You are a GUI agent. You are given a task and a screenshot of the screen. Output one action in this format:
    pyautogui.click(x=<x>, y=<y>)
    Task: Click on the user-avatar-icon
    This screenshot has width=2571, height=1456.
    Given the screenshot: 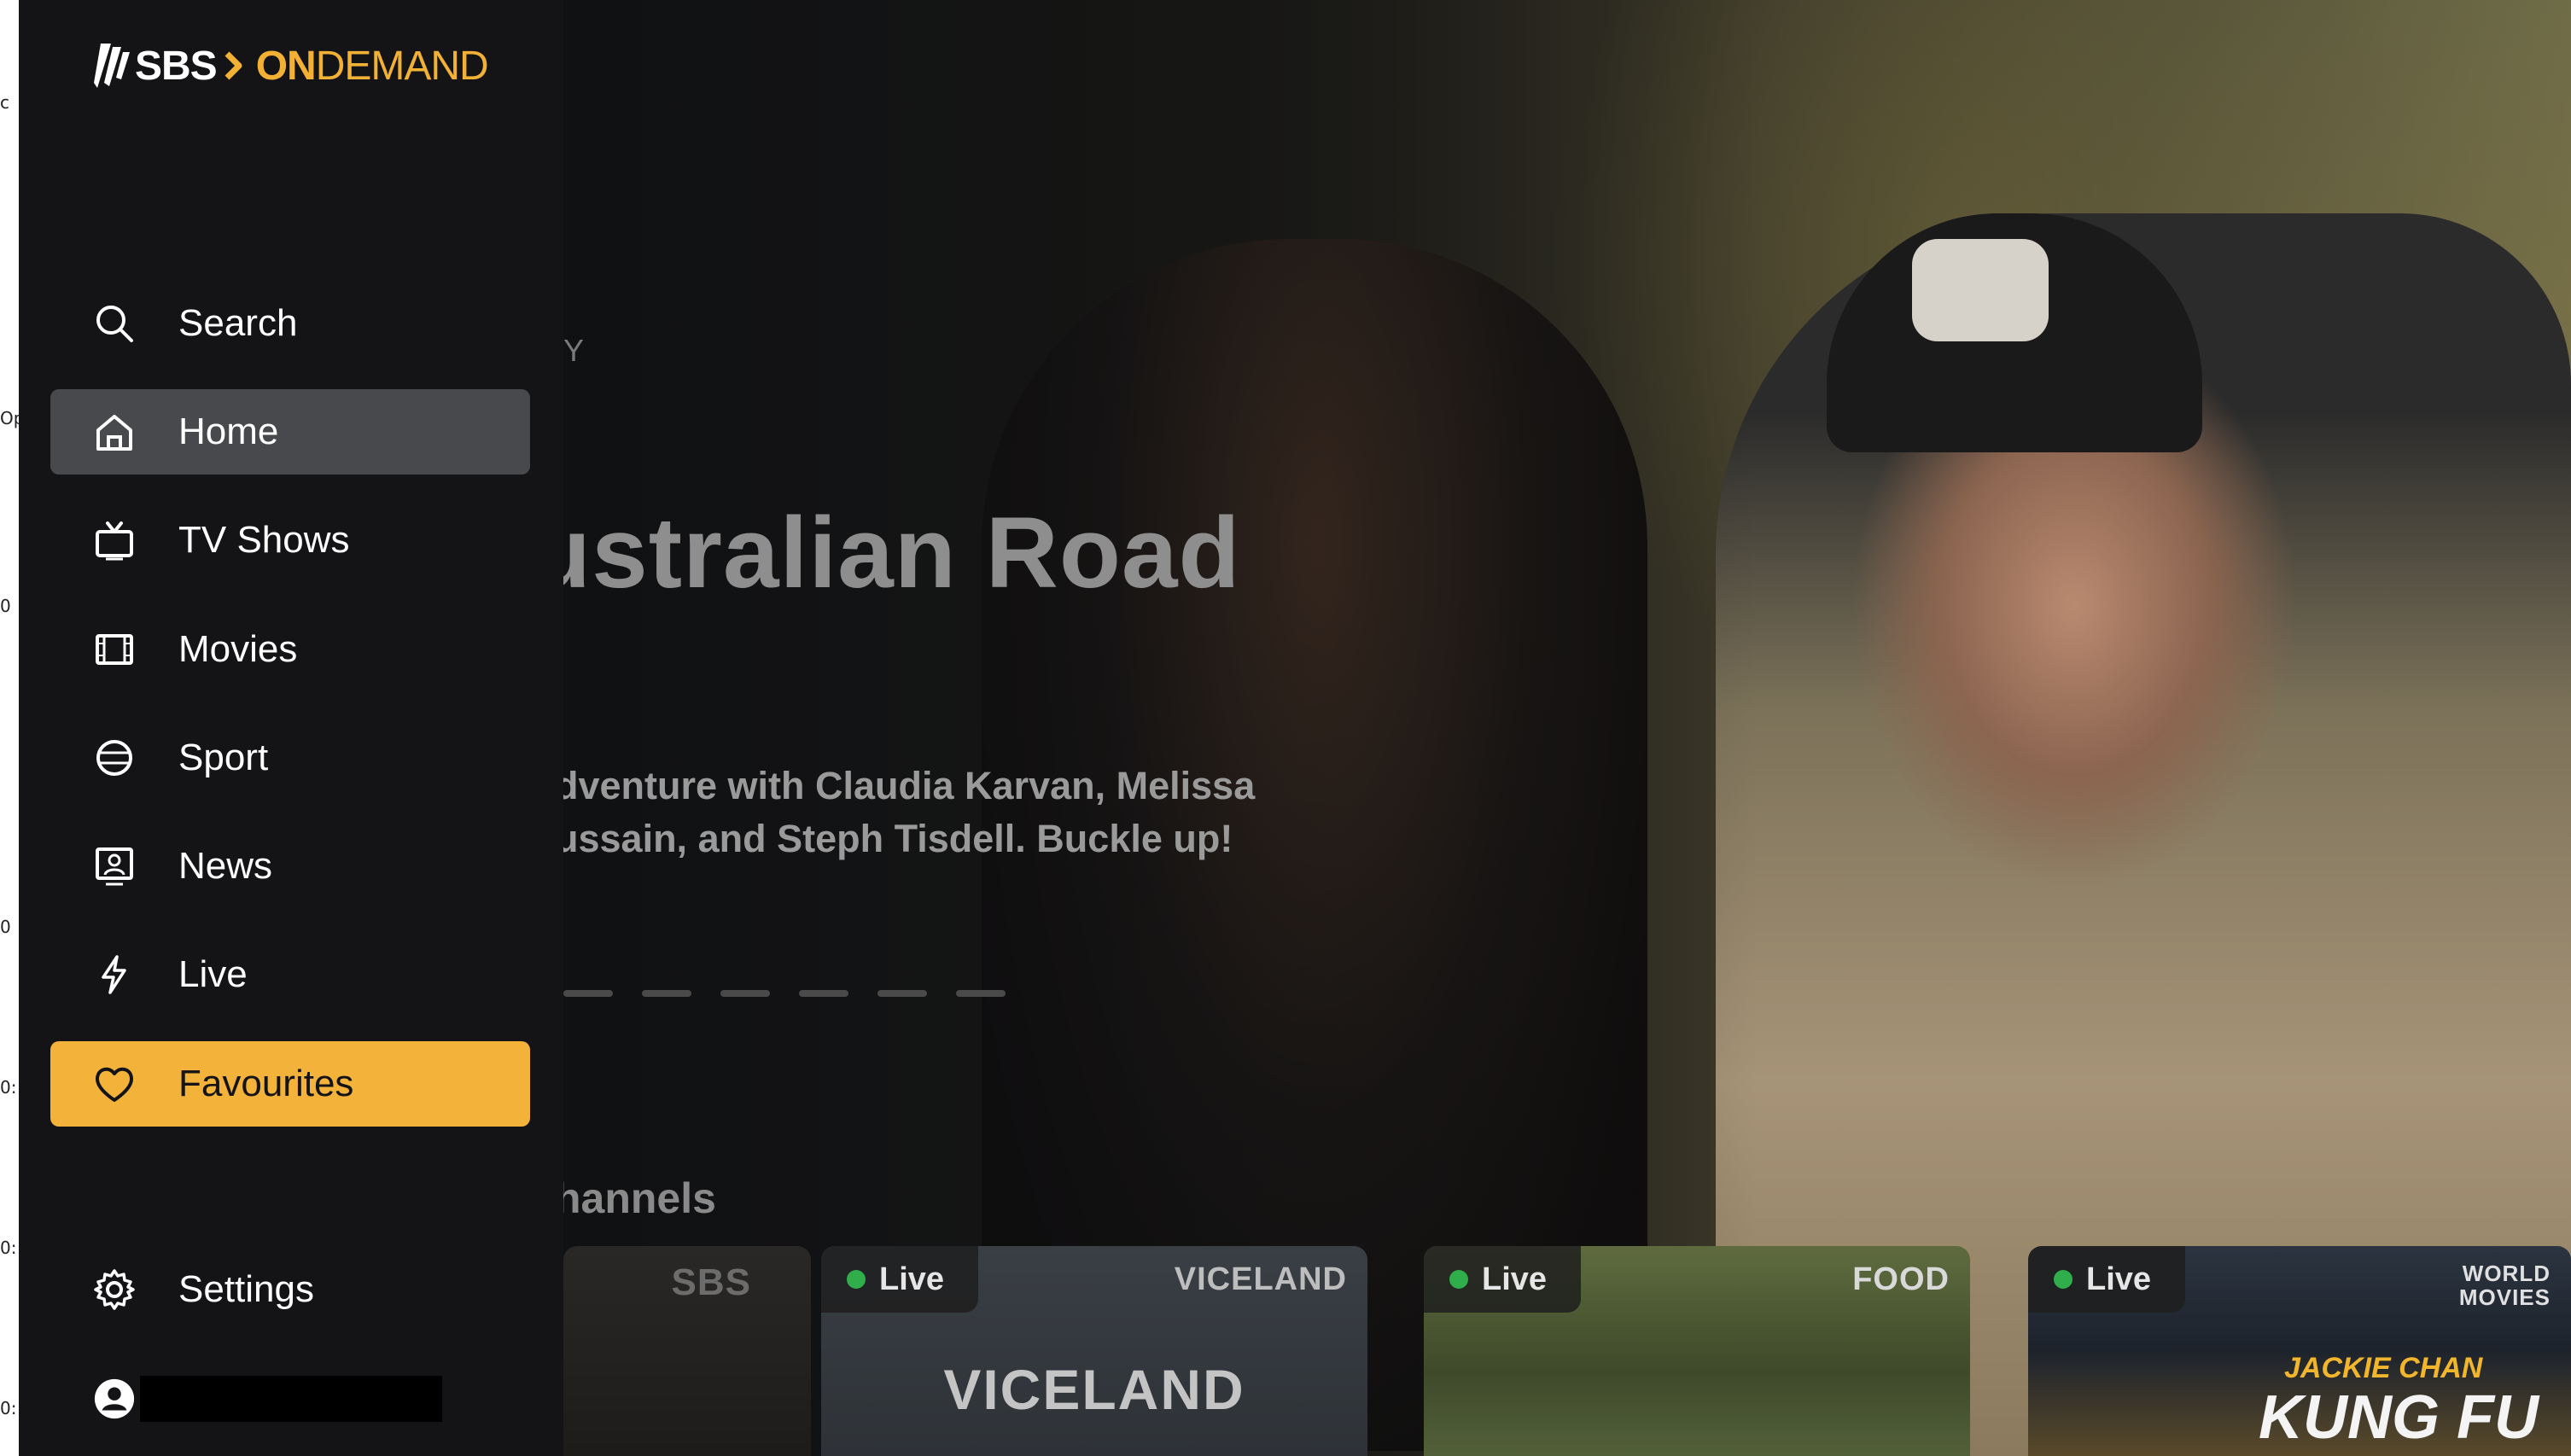 What is the action you would take?
    pyautogui.click(x=115, y=1398)
    